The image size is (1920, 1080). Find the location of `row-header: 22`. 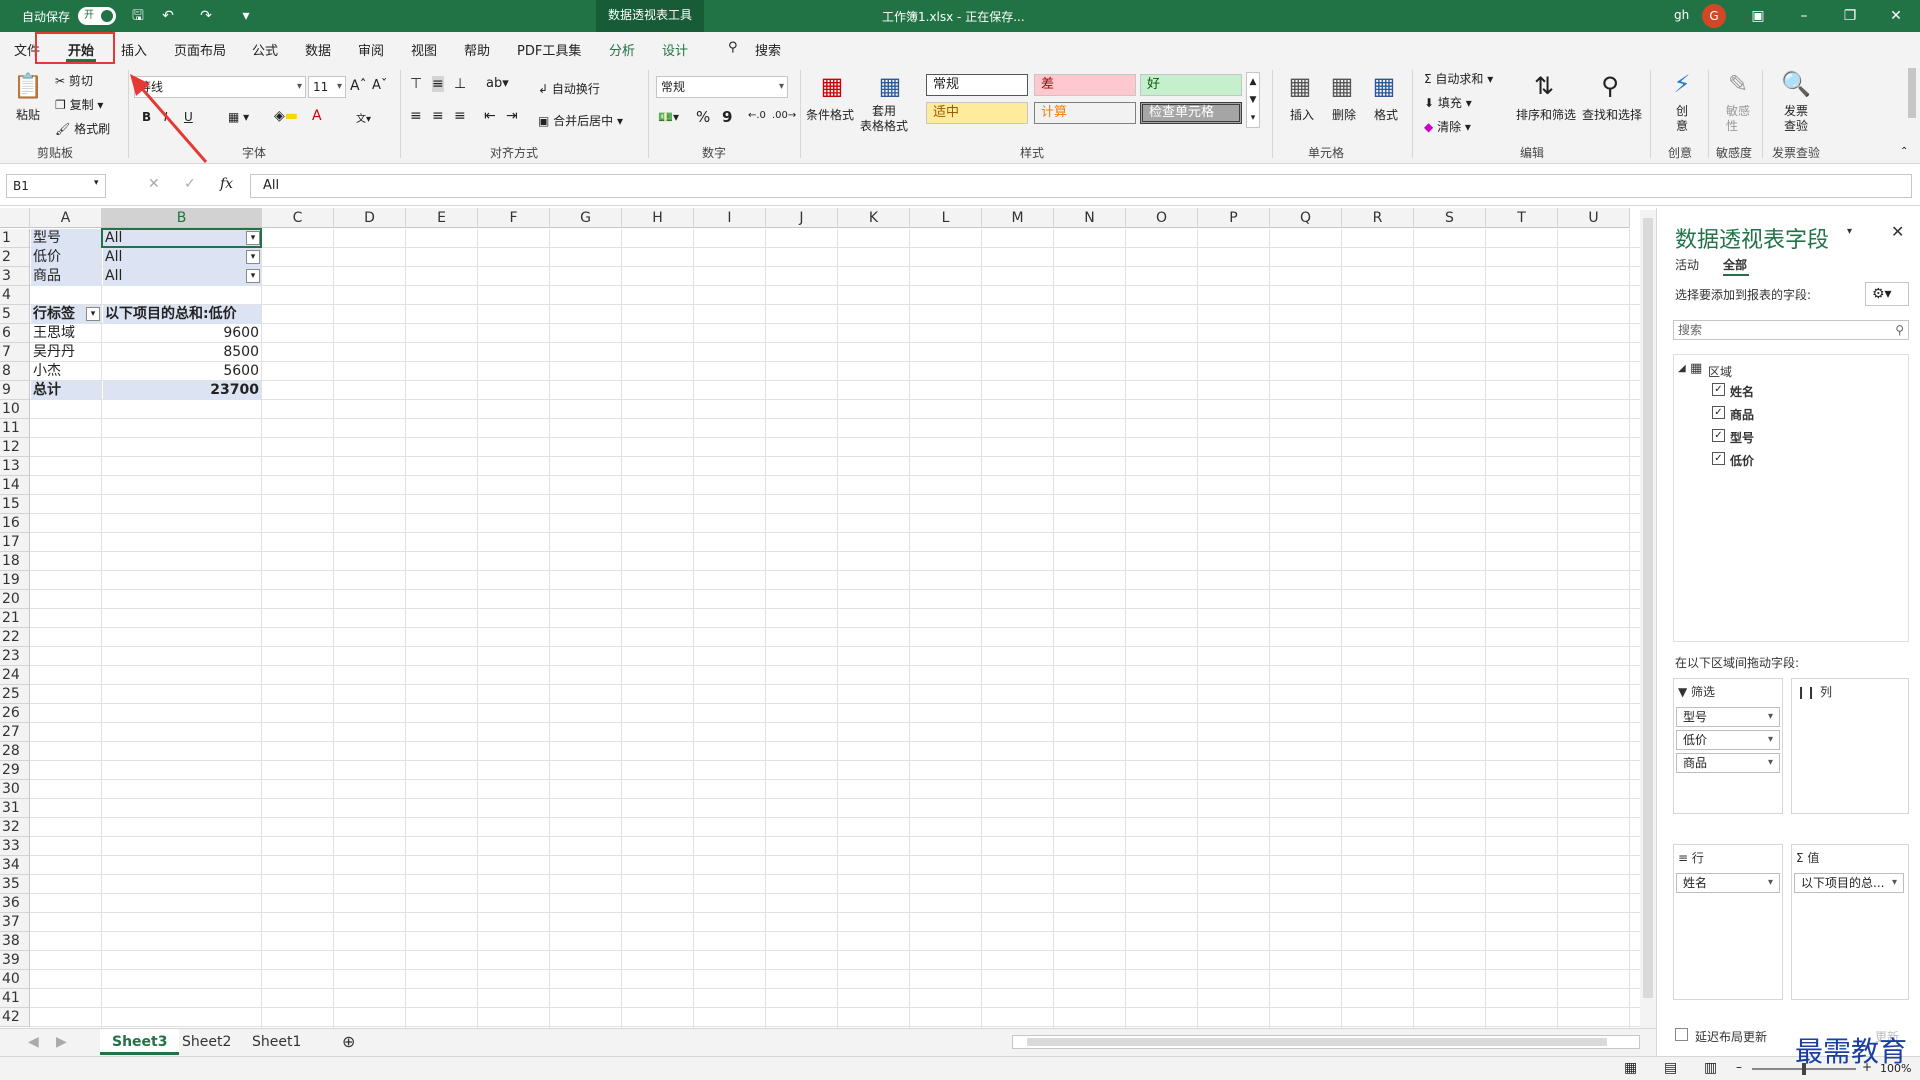

row-header: 22 is located at coordinates (15, 637).